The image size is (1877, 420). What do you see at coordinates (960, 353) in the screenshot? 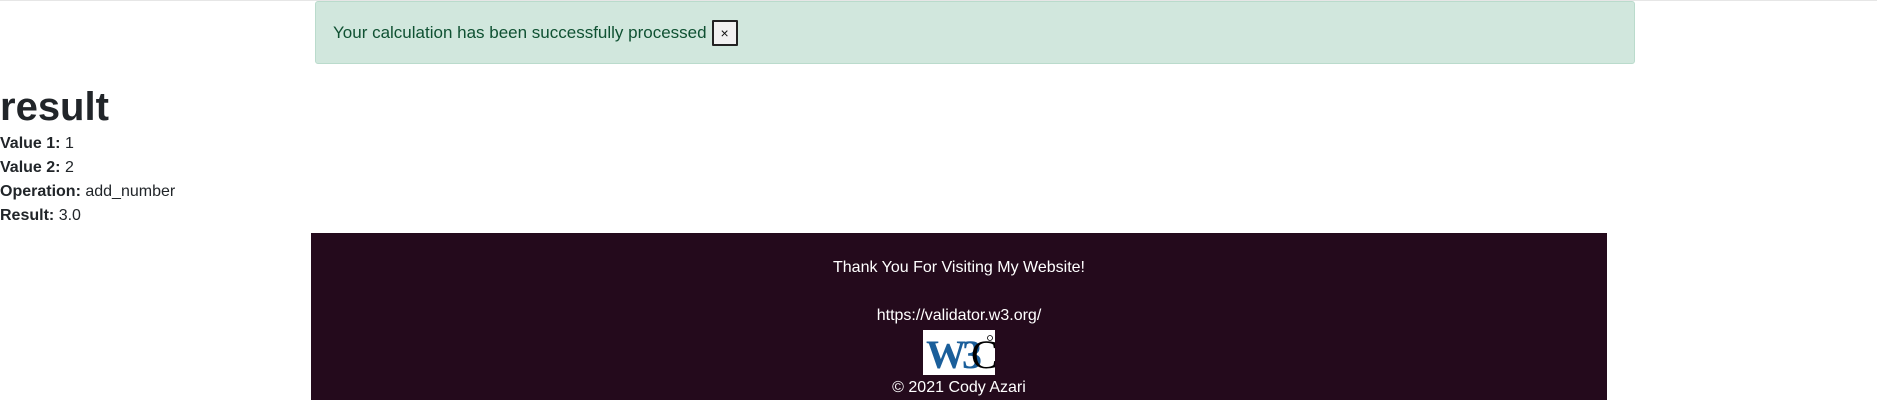
I see `w3c-logo-icon: W3 C` at bounding box center [960, 353].